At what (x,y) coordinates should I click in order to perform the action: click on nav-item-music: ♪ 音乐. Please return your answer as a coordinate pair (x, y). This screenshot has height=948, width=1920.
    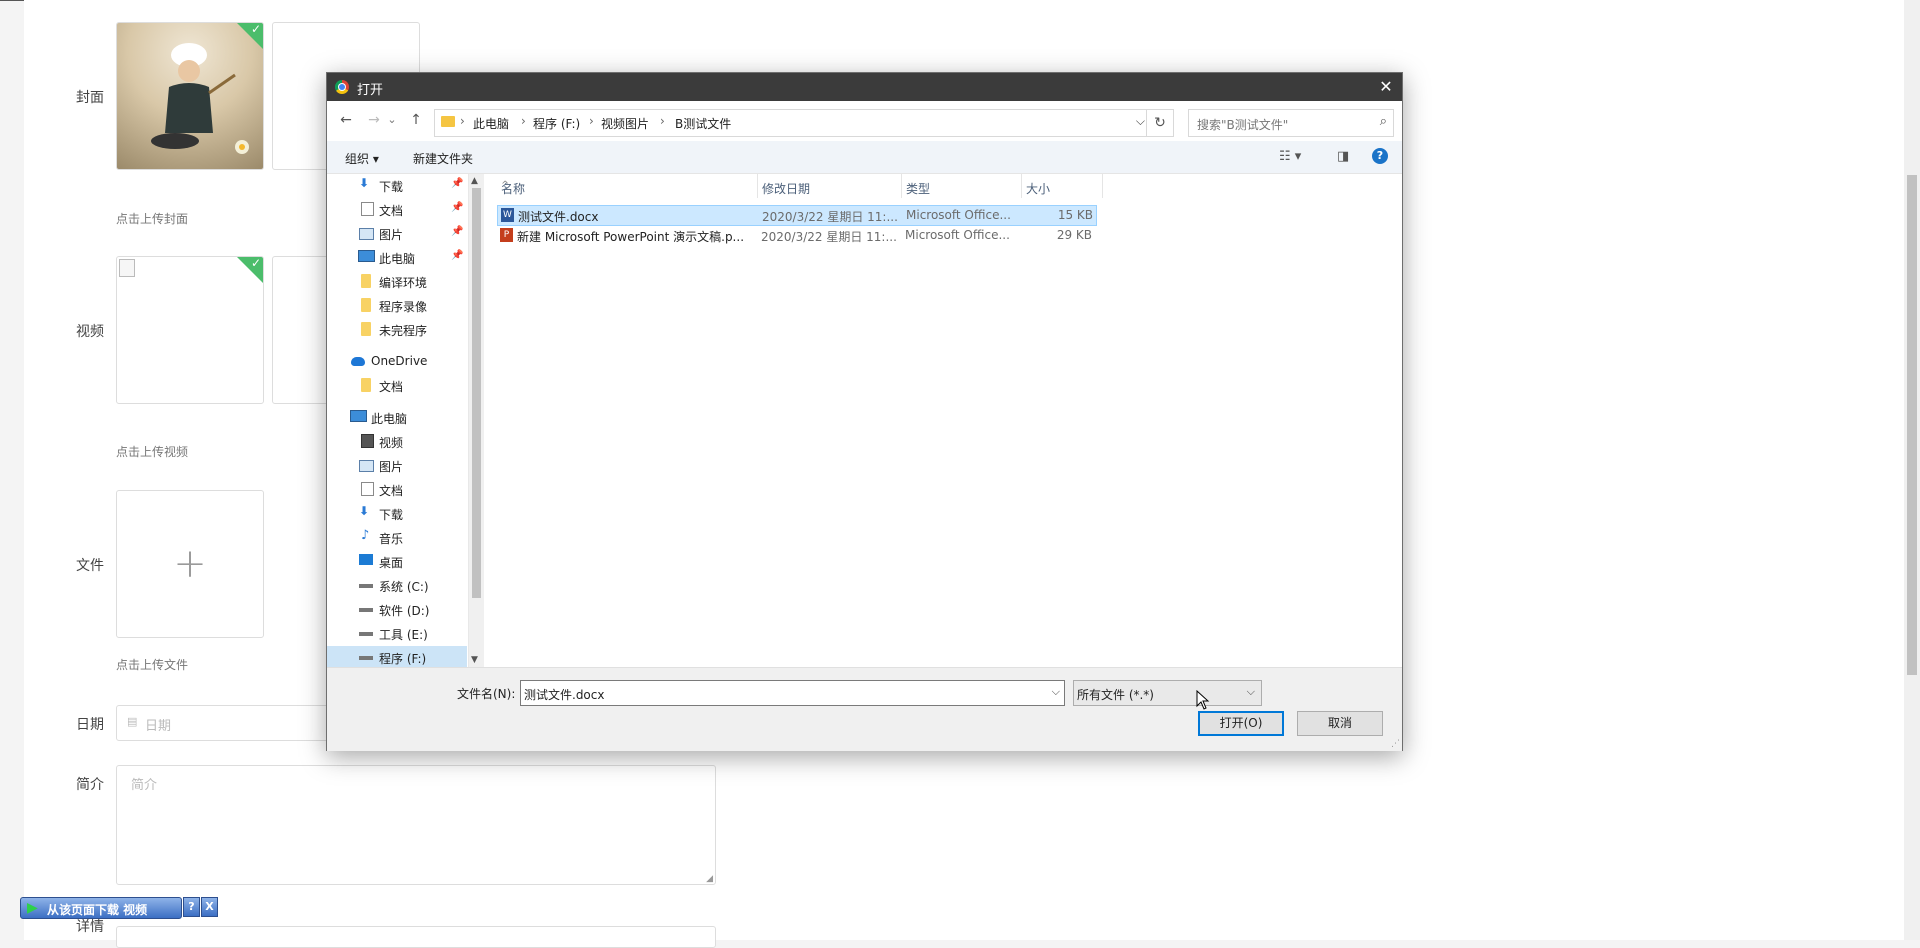
    Looking at the image, I should click on (397, 537).